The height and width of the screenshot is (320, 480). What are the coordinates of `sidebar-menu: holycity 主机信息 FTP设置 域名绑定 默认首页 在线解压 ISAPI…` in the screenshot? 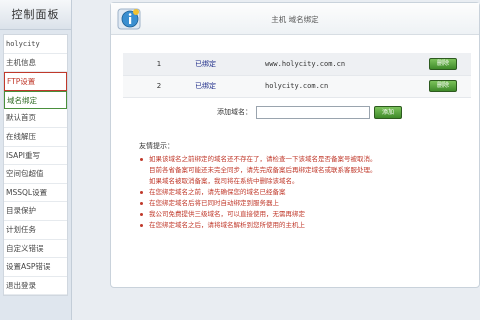 It's located at (35, 165).